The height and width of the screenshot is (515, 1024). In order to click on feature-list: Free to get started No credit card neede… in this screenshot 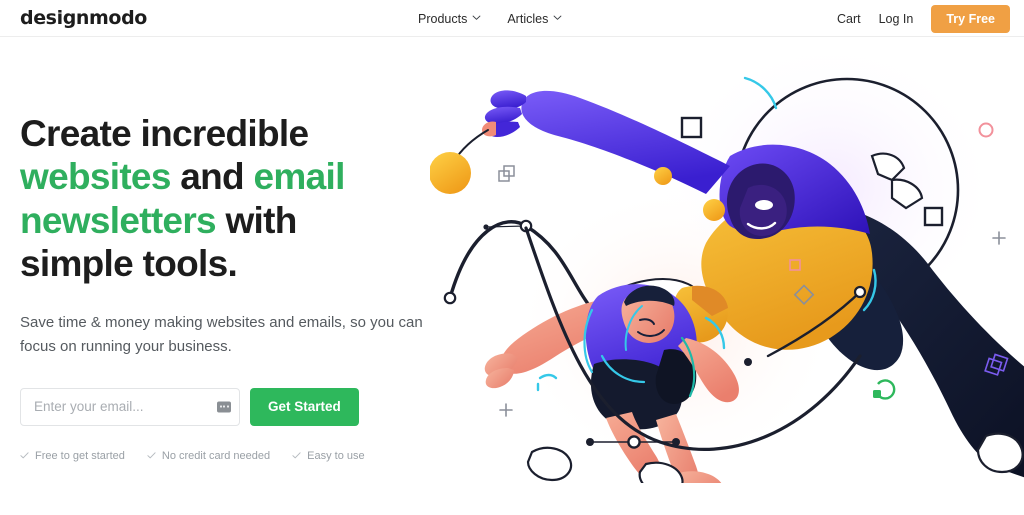, I will do `click(235, 456)`.